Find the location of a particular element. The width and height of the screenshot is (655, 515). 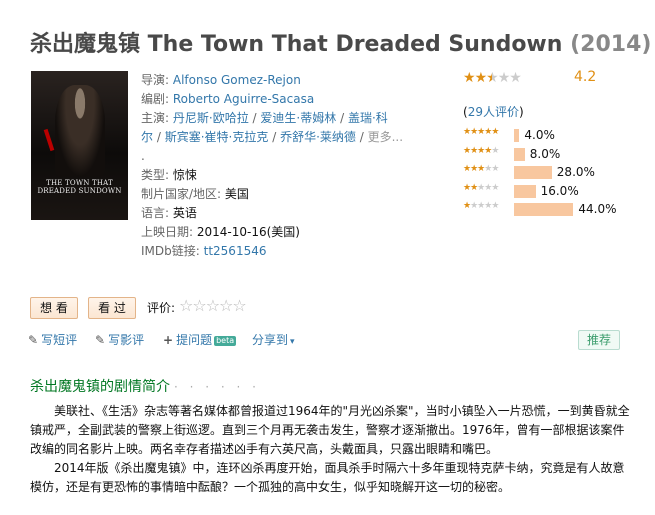

language-value: 英语 is located at coordinates (184, 213).